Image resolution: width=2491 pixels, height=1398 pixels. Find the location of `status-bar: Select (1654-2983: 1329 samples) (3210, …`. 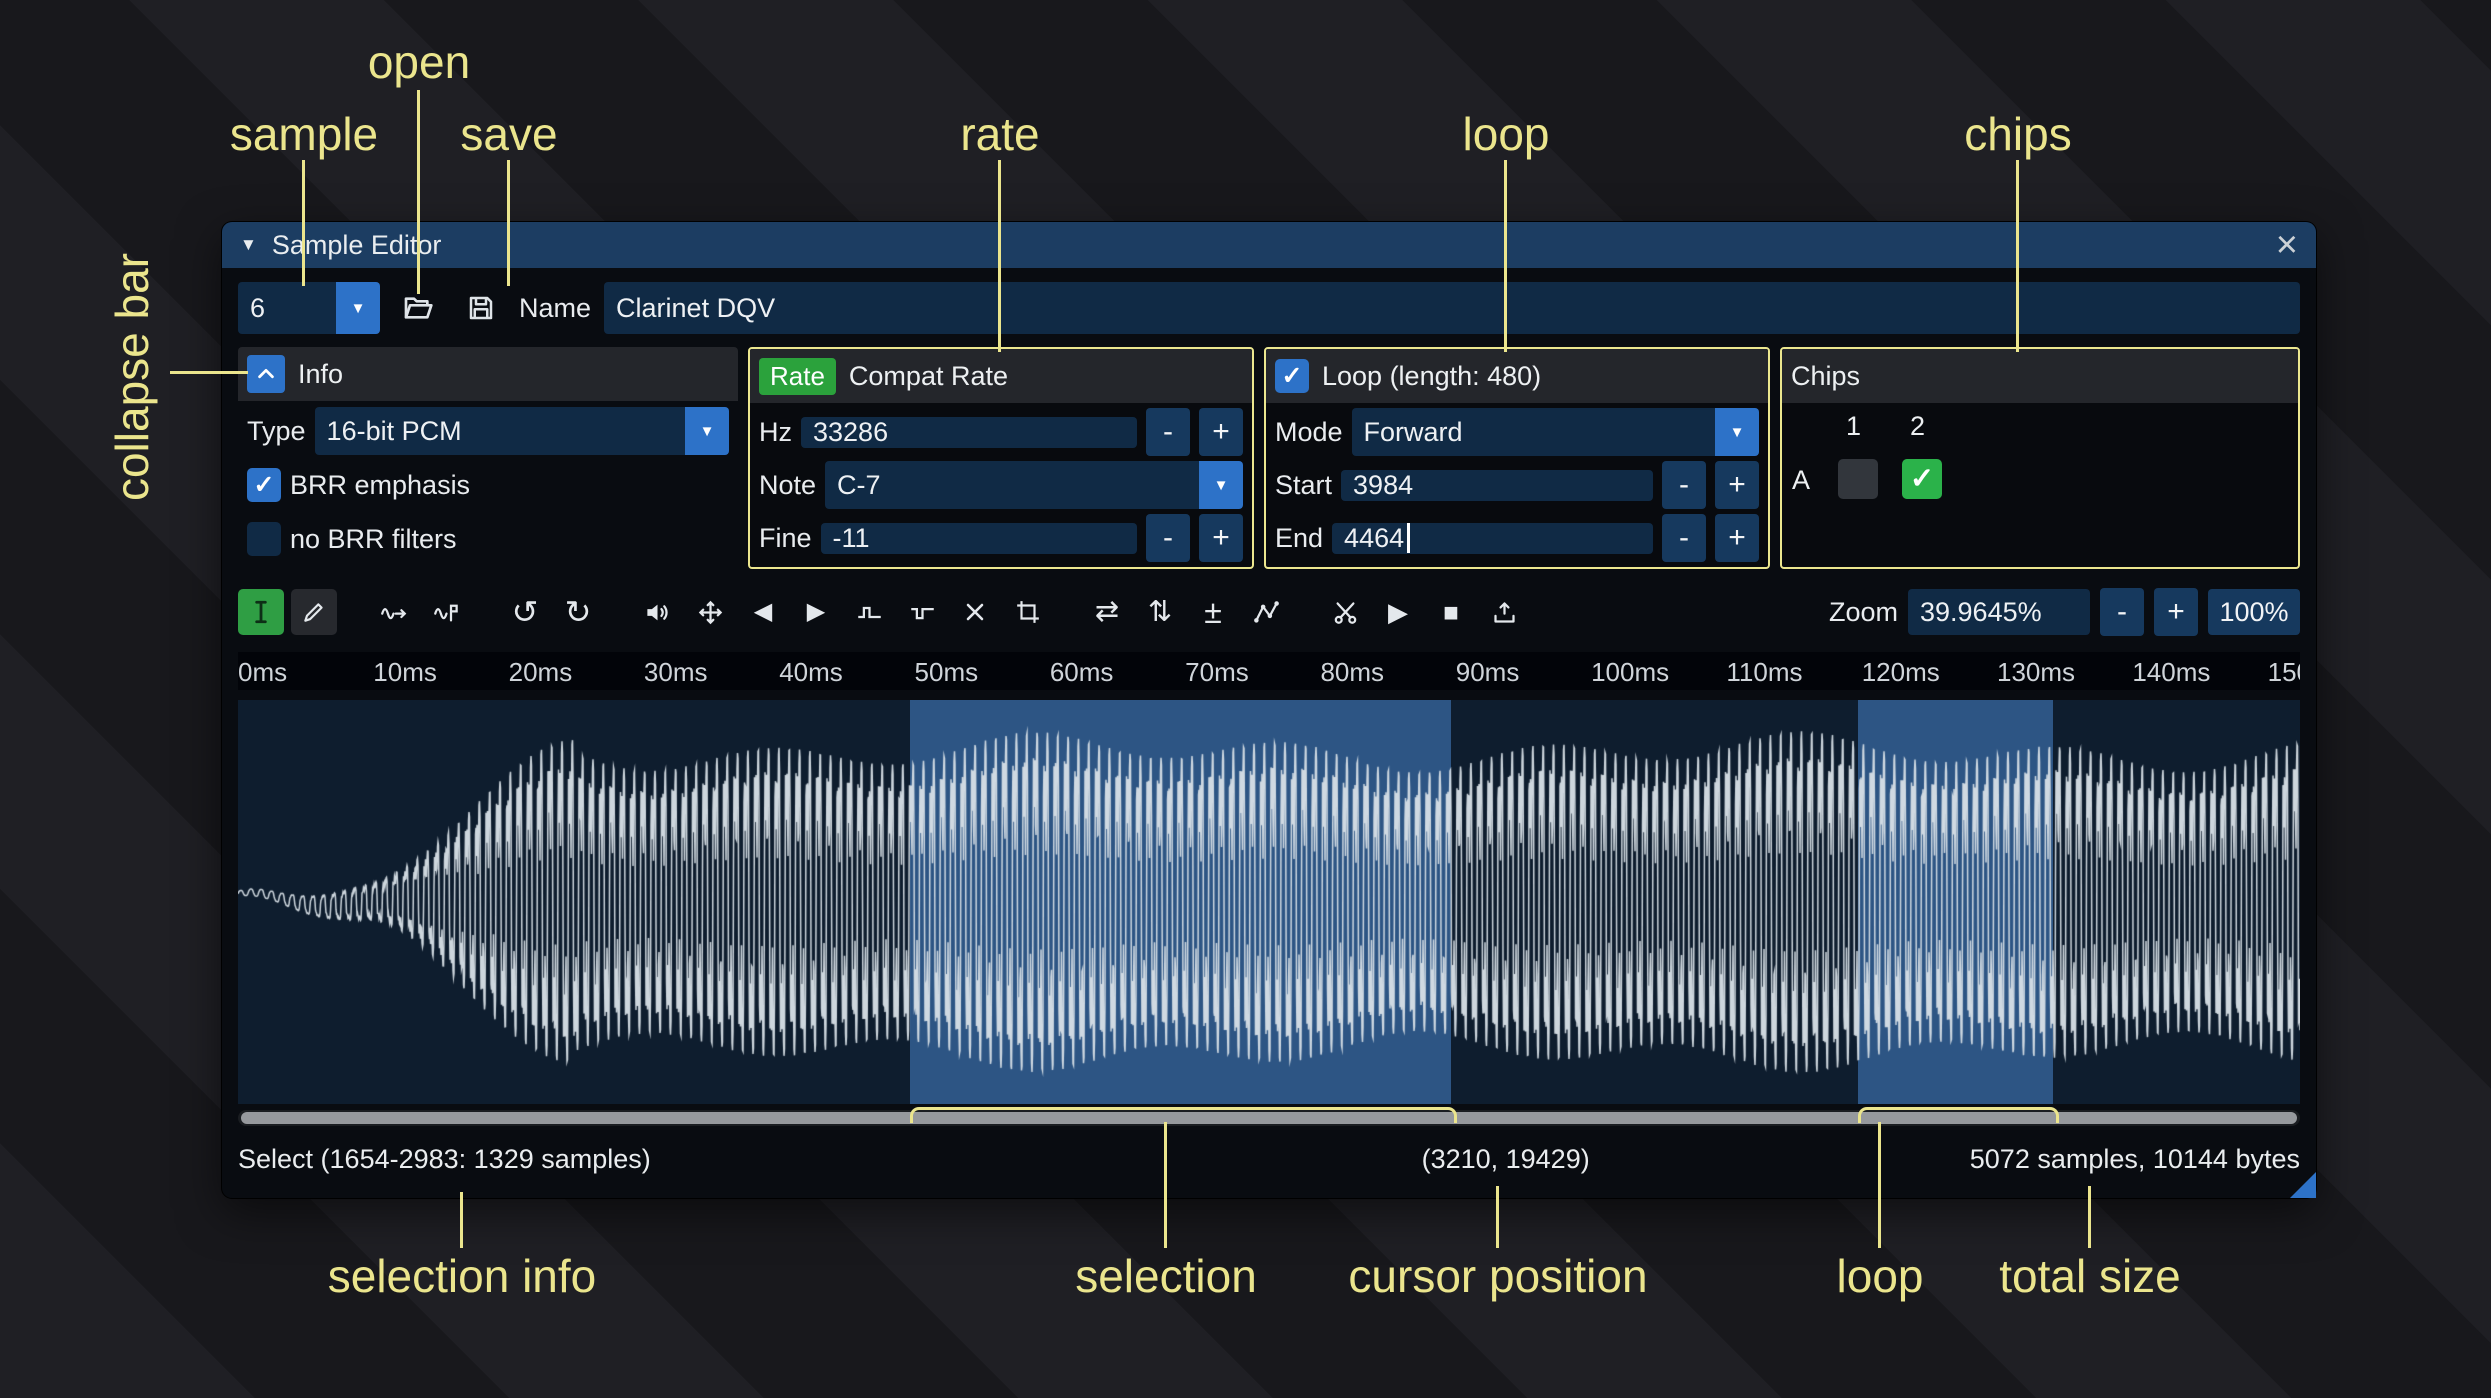

status-bar: Select (1654-2983: 1329 samples) (3210, … is located at coordinates (1269, 1159).